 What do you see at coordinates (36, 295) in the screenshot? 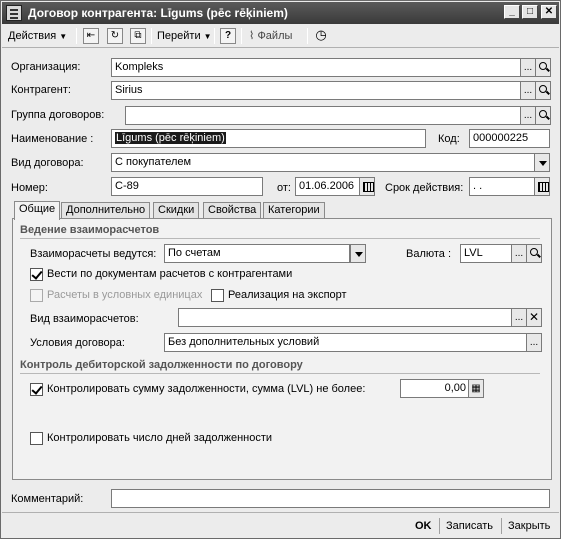
I see `conventional-units-checkbox` at bounding box center [36, 295].